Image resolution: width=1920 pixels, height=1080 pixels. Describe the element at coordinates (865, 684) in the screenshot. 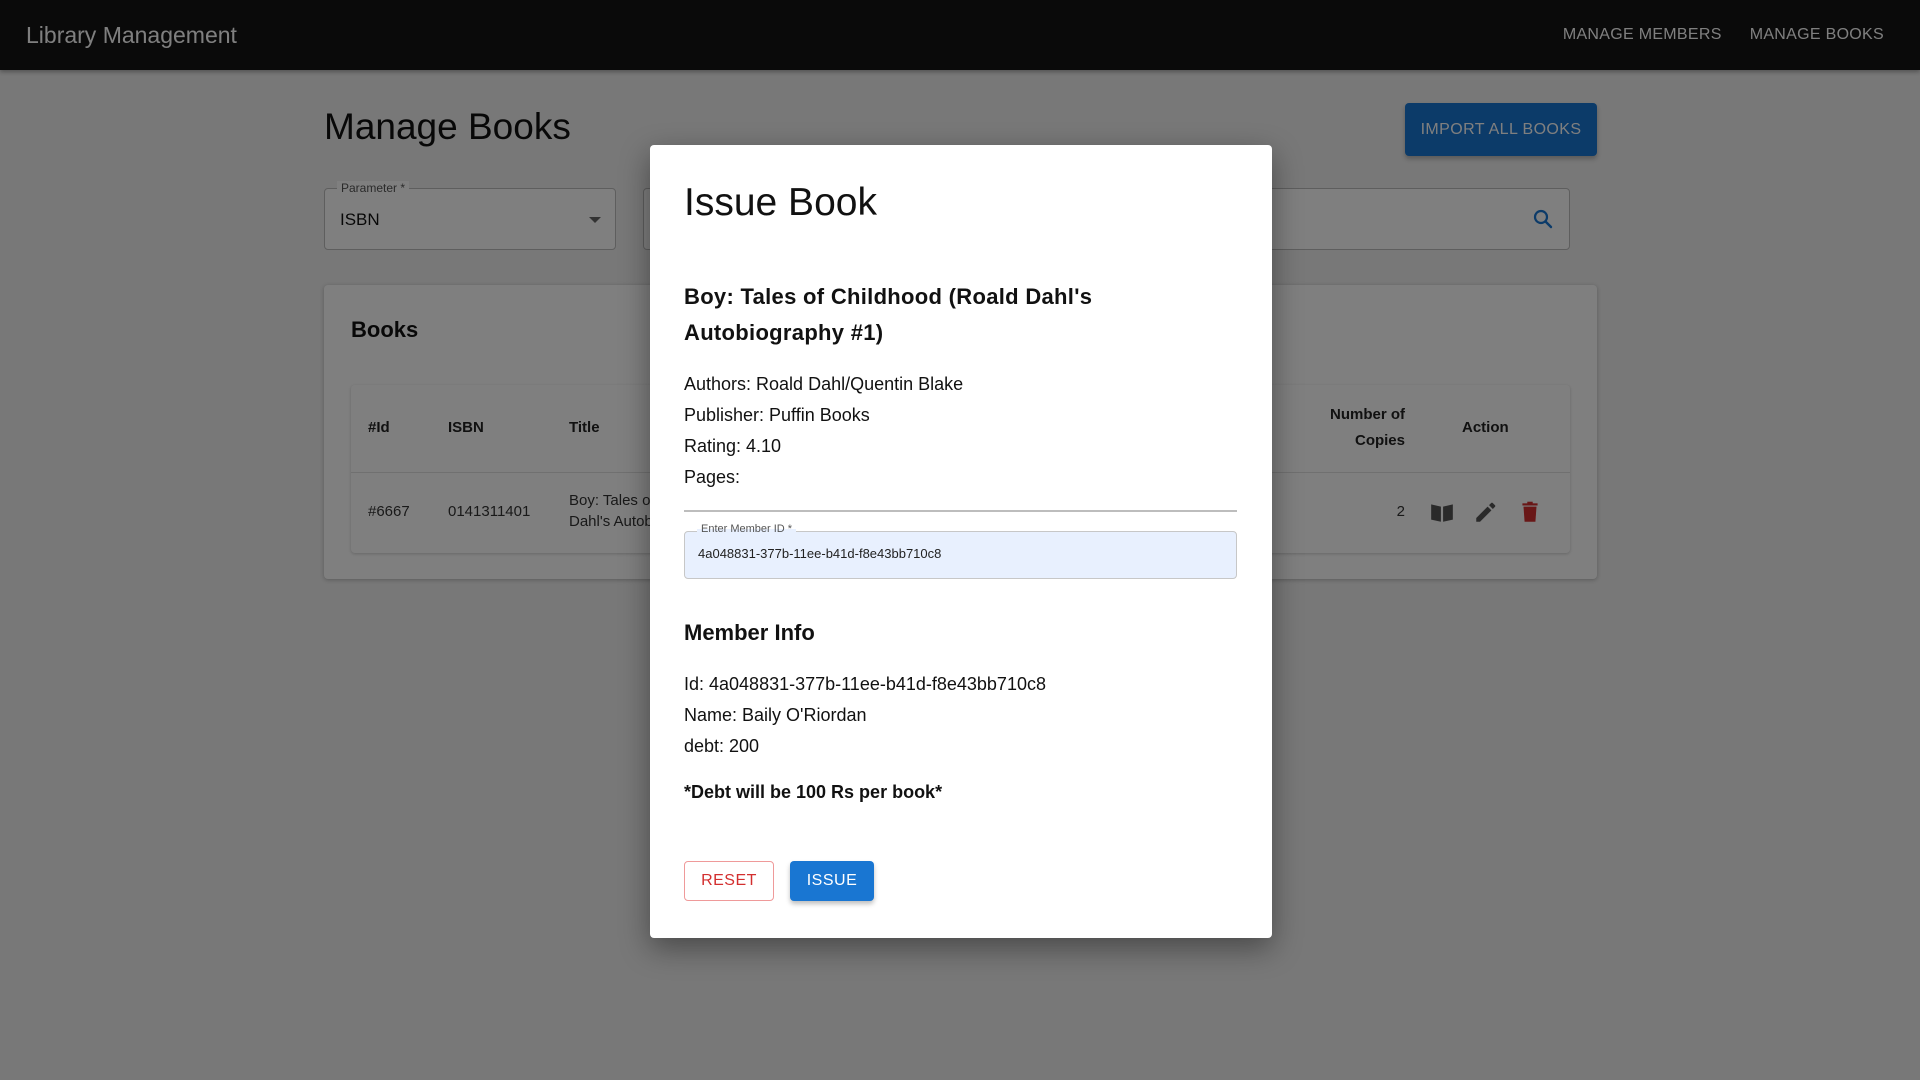

I see `member-id-text: Id: 4a048831-377b-11ee-b41d-f8e43bb710c8` at that location.